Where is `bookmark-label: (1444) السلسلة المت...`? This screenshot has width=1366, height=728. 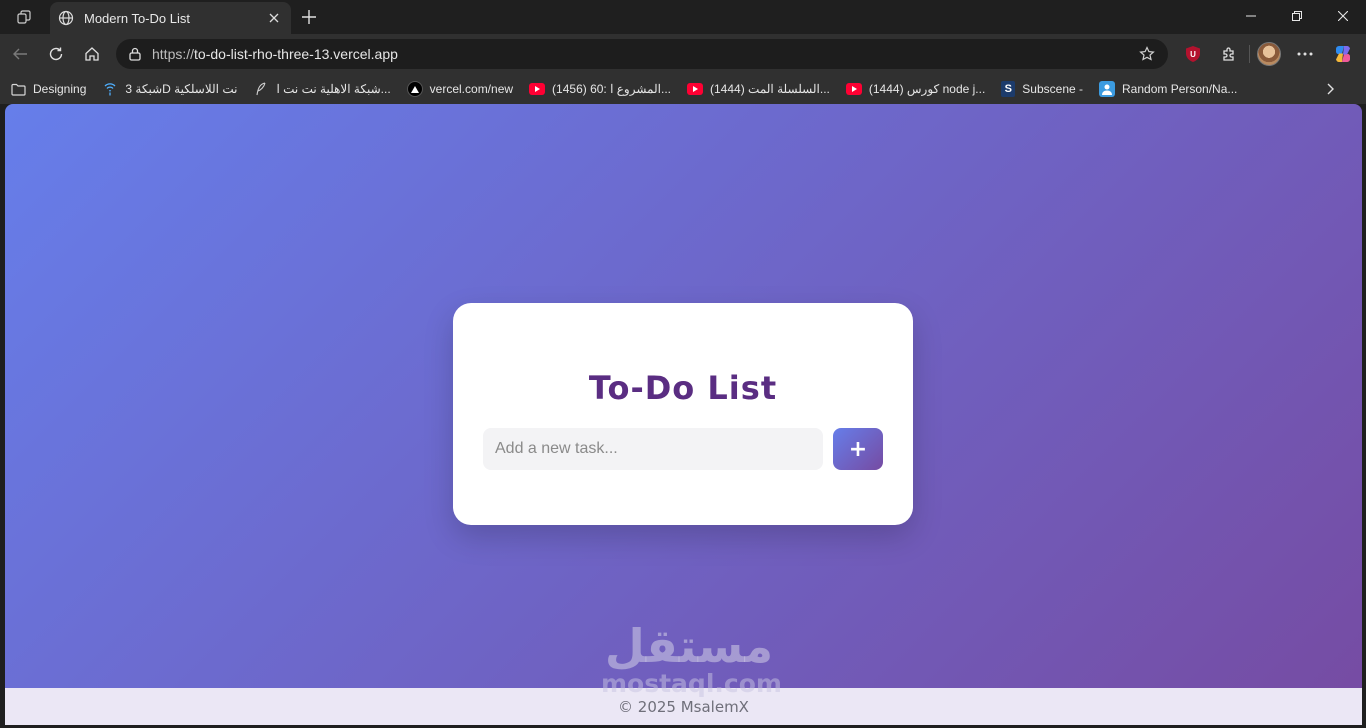 bookmark-label: (1444) السلسلة المت... is located at coordinates (770, 89).